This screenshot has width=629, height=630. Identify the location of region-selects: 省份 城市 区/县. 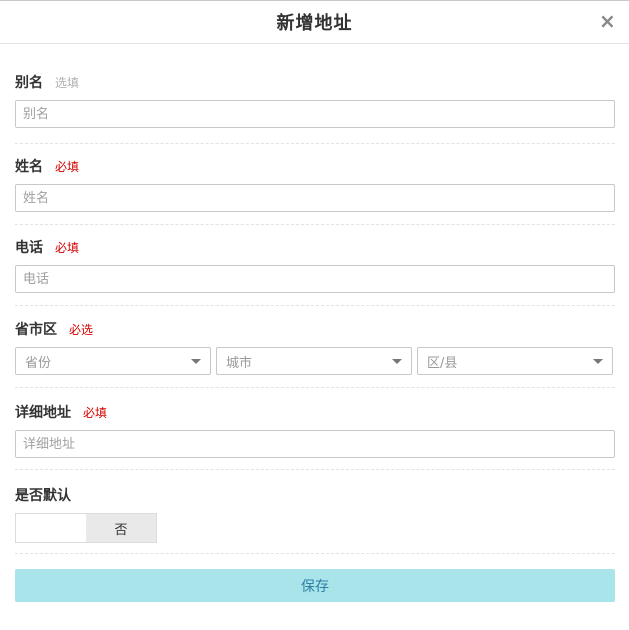
(315, 361).